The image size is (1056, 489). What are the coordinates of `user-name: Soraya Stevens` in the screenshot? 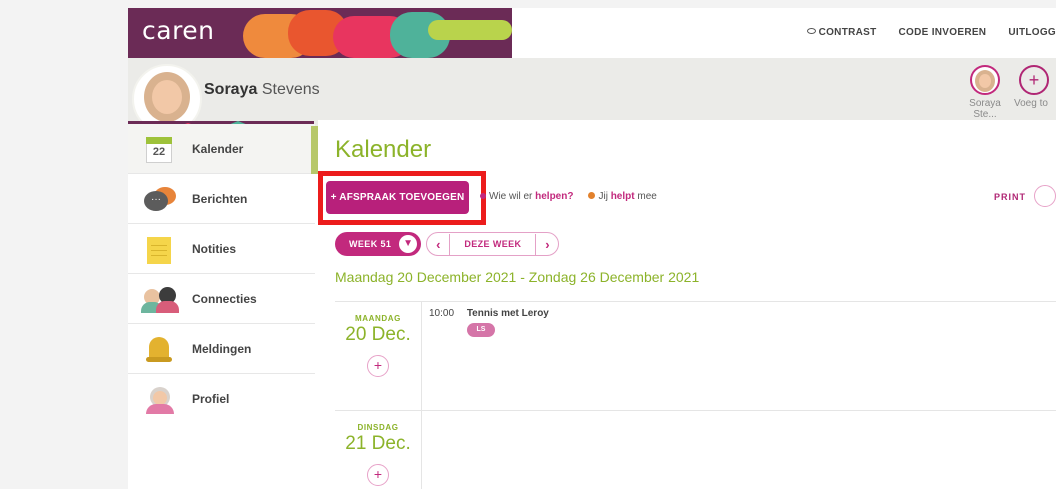 It's located at (262, 90).